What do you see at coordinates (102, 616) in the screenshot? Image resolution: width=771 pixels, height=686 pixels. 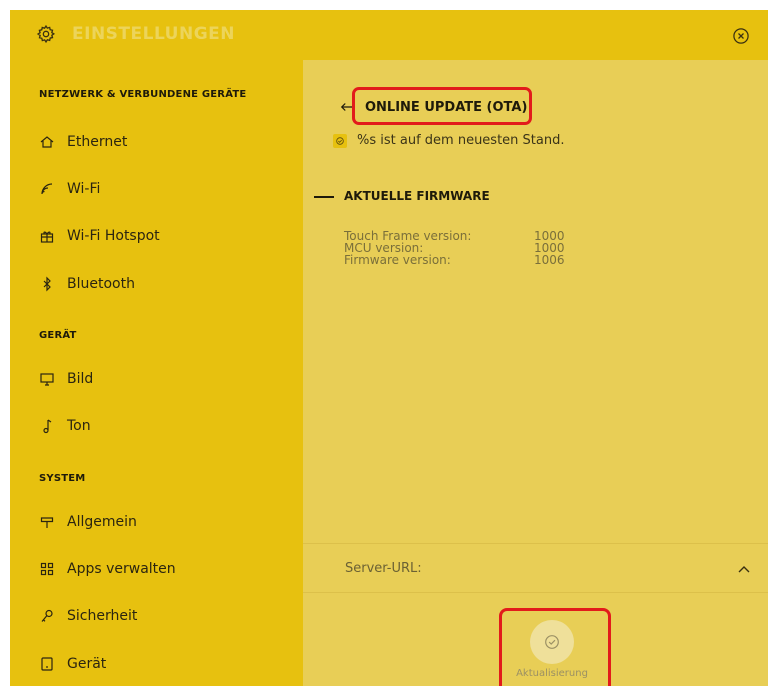 I see `sidebar-item-label: Sicherheit` at bounding box center [102, 616].